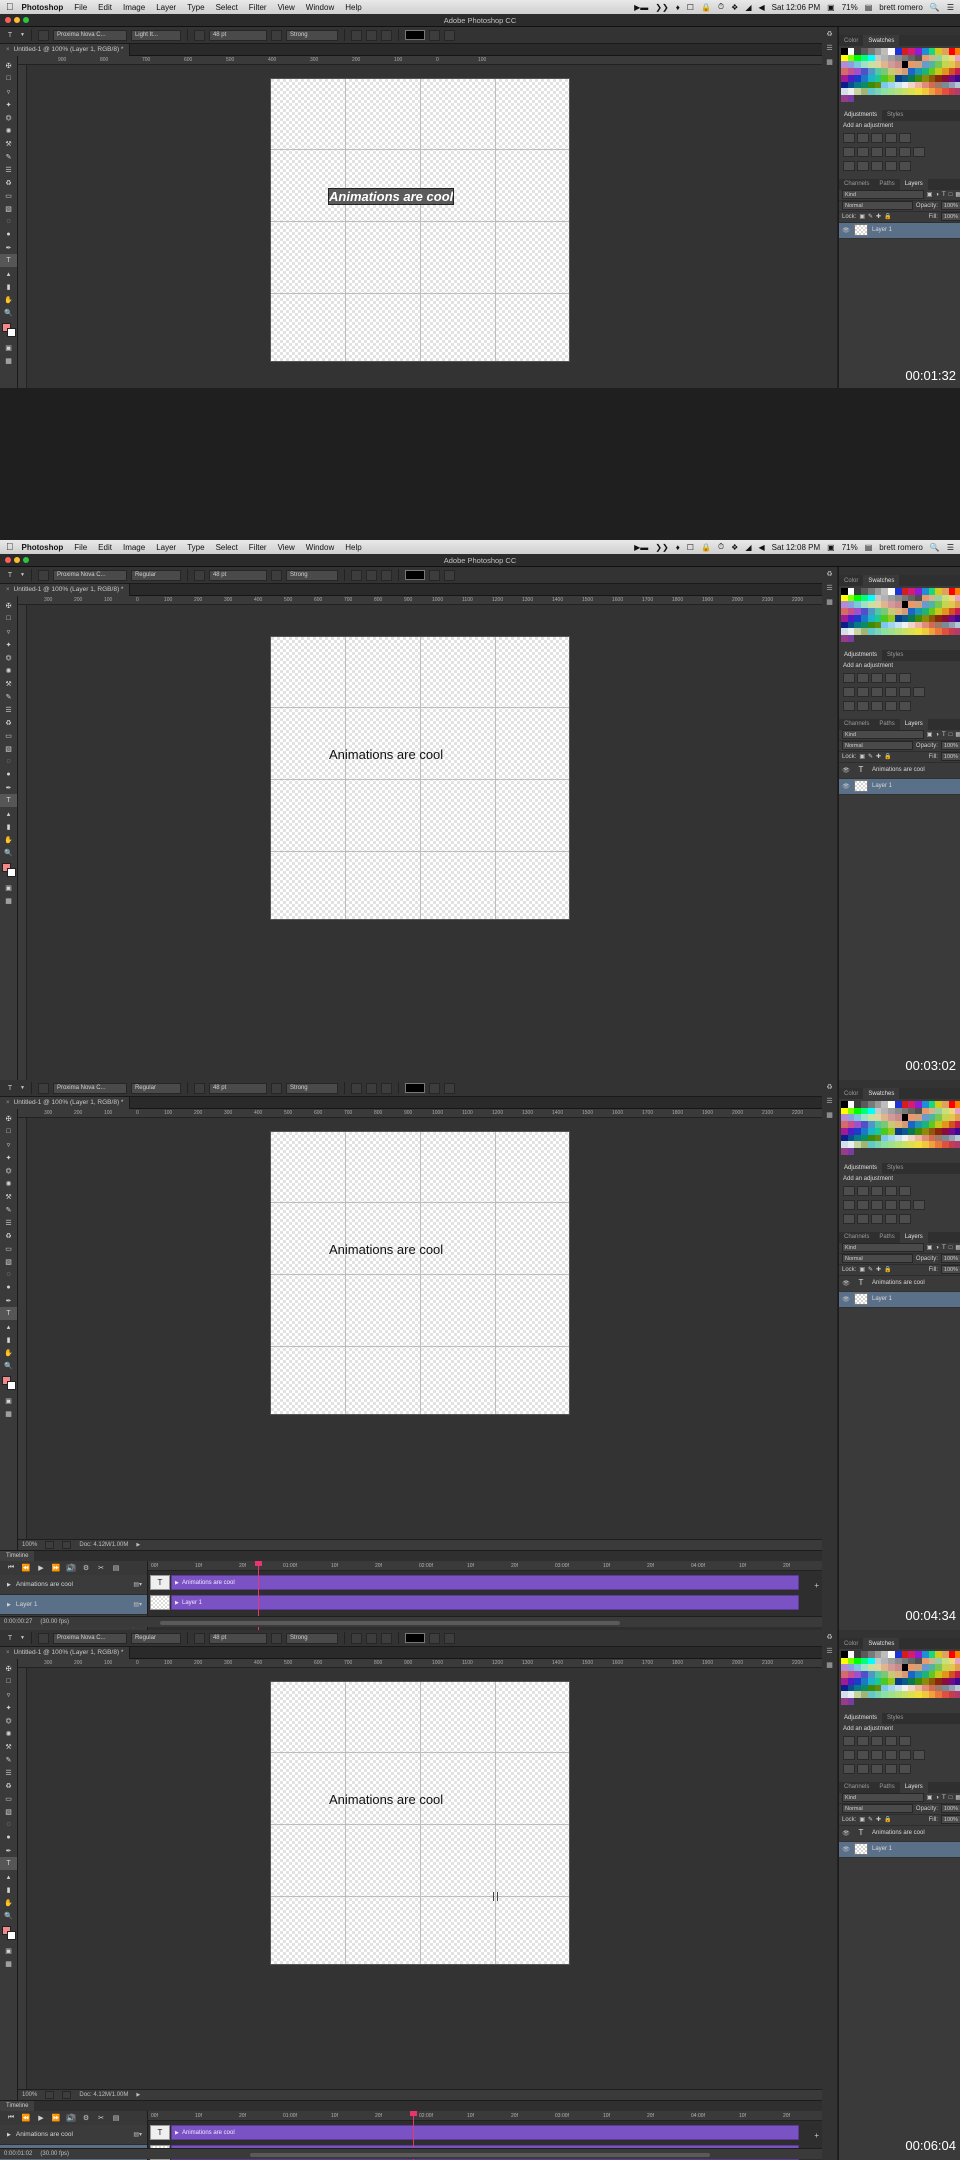 The image size is (960, 2160). Describe the element at coordinates (8, 1772) in the screenshot. I see `tool-clone-stamp: ☰` at that location.